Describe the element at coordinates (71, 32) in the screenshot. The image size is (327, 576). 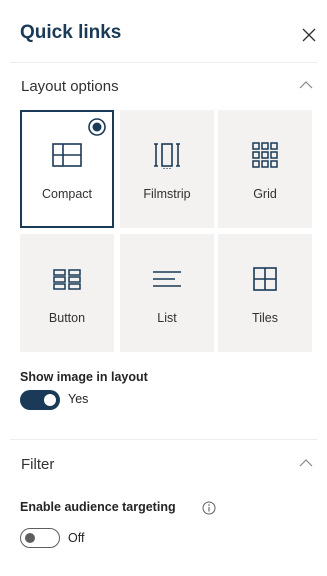
I see `panel-title: Quick links` at that location.